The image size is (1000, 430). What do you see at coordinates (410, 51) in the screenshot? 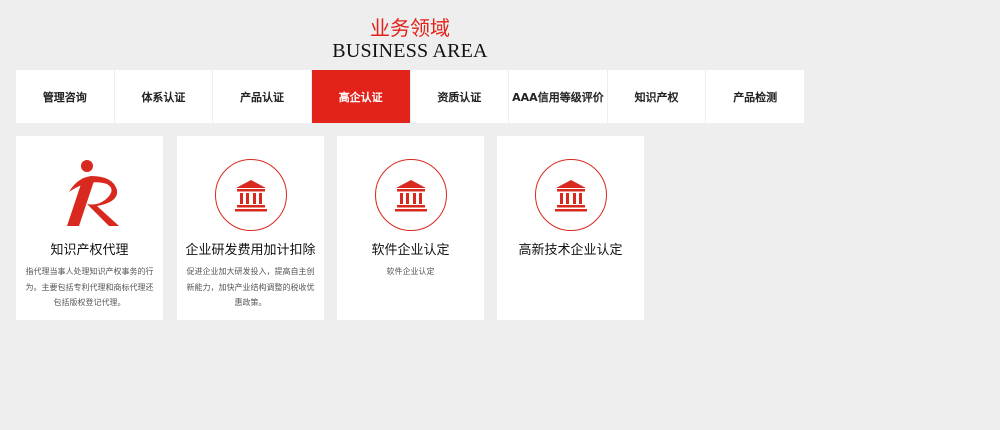
I see `section-title-en: BUSINESS AREA` at bounding box center [410, 51].